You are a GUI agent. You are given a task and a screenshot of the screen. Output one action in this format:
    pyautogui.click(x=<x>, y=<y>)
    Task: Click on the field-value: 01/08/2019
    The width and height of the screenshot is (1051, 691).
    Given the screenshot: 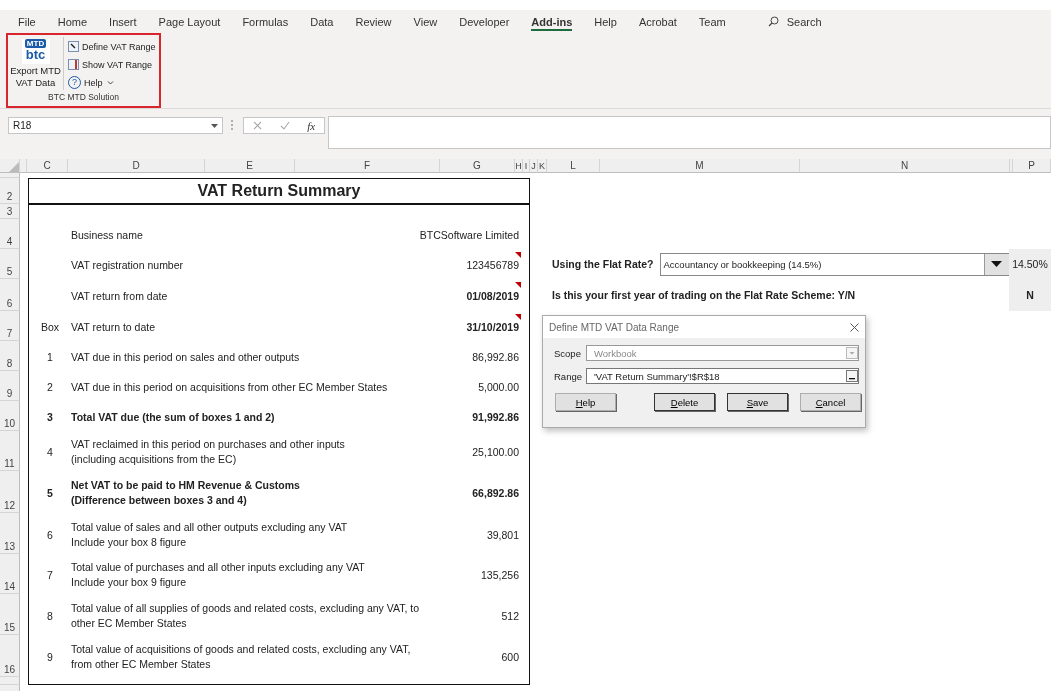 What is the action you would take?
    pyautogui.click(x=492, y=296)
    